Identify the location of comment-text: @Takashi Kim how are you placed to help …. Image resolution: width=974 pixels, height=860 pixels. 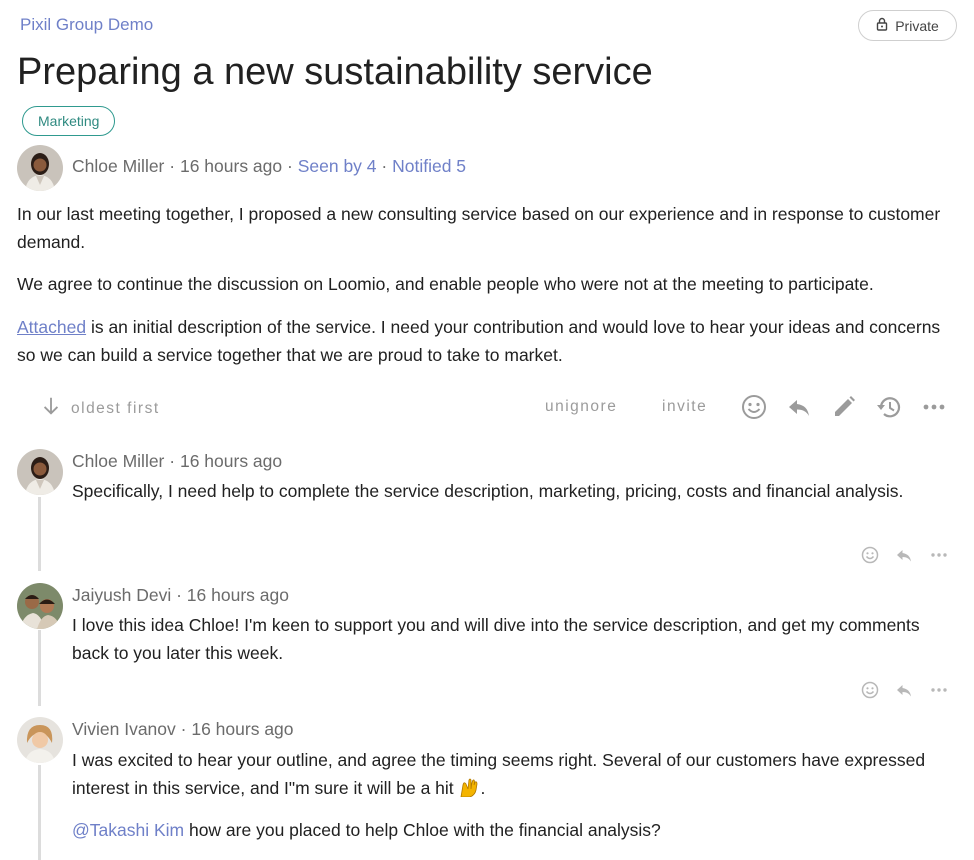
(502, 830).